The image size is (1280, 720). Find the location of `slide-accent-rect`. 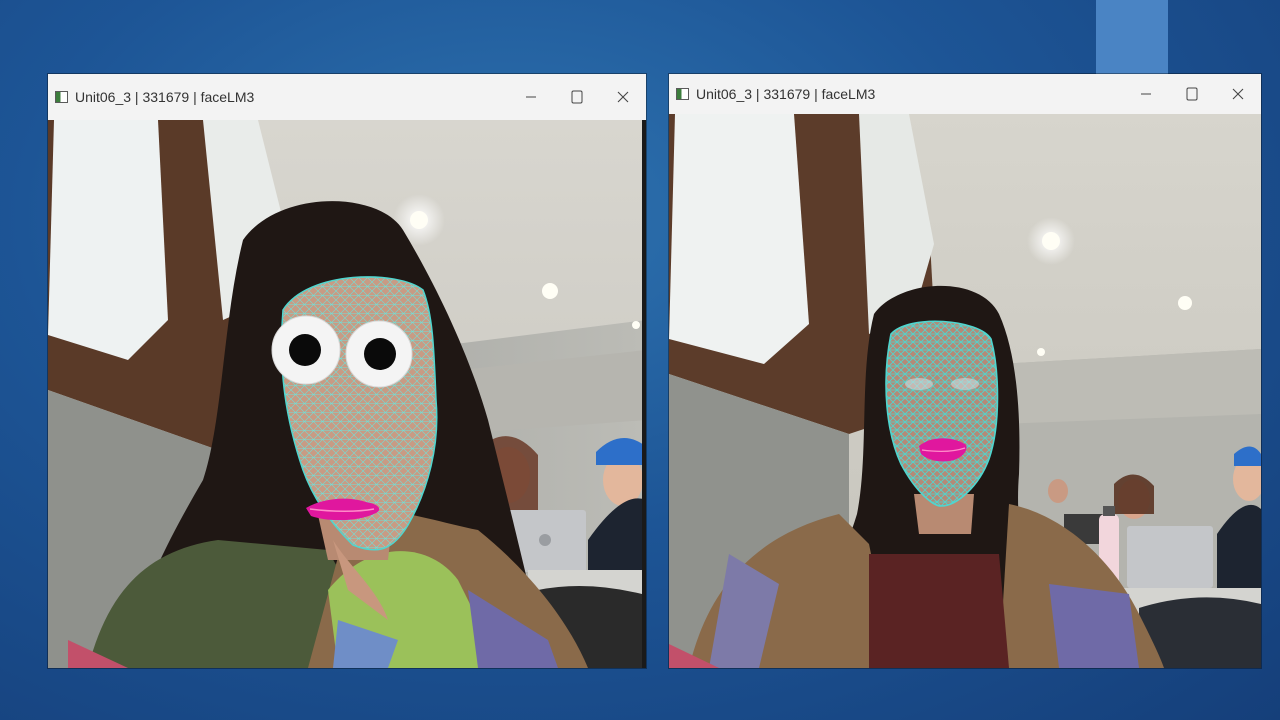

slide-accent-rect is located at coordinates (1132, 37).